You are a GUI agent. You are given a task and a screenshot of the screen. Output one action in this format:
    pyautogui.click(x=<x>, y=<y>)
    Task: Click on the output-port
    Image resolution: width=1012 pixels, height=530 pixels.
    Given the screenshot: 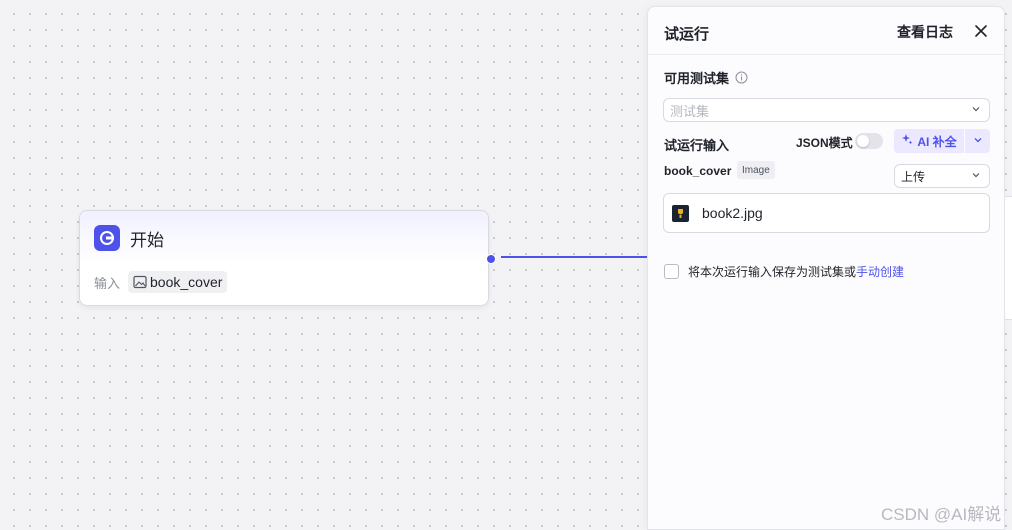 What is the action you would take?
    pyautogui.click(x=491, y=259)
    